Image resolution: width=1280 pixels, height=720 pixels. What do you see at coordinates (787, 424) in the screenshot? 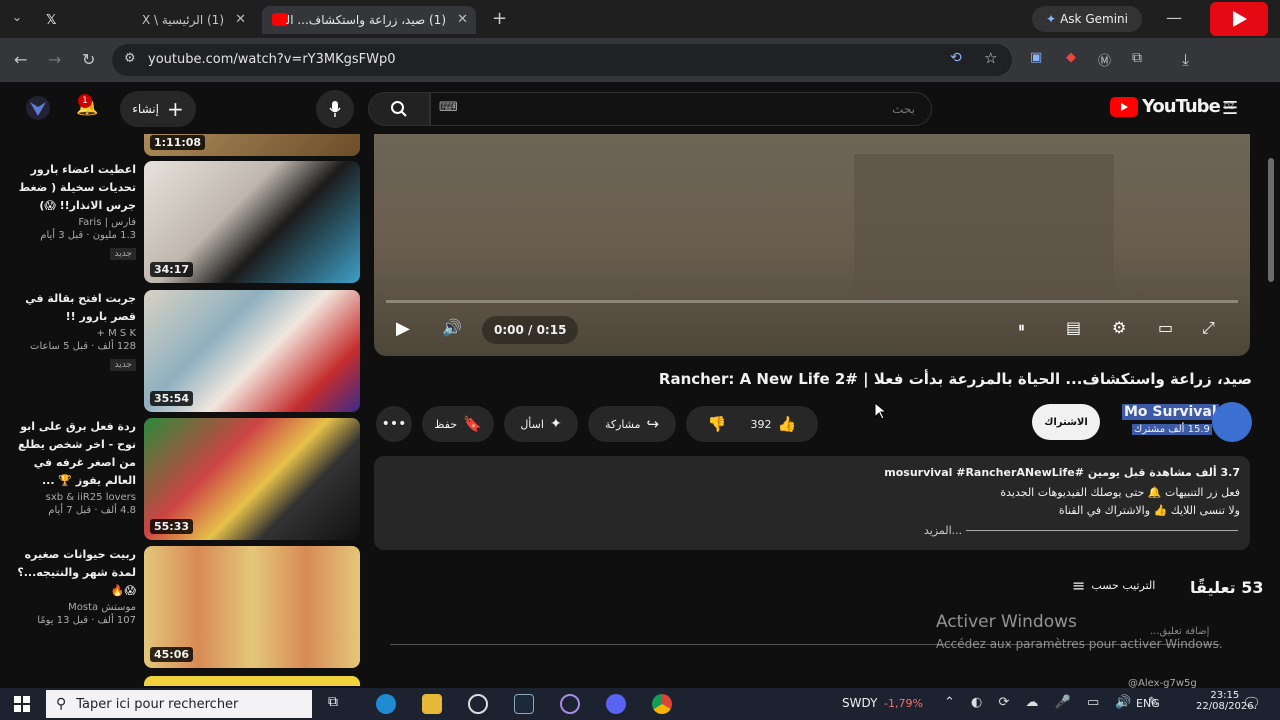
I see `like-icon: 👍` at bounding box center [787, 424].